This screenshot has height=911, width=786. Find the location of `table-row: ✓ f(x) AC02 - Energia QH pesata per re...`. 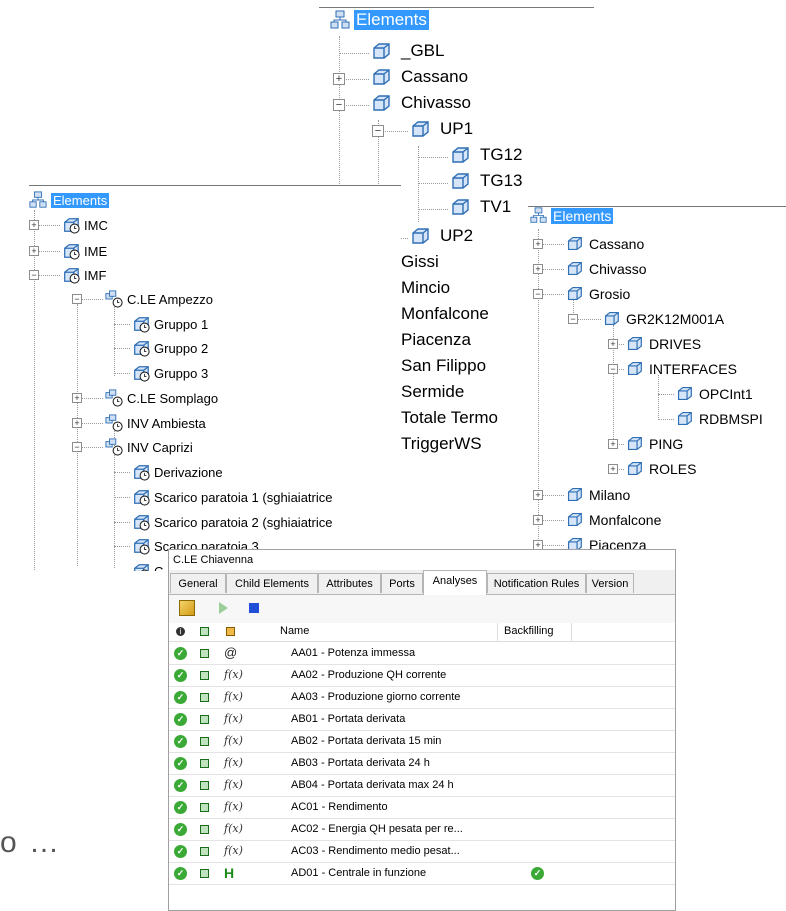

table-row: ✓ f(x) AC02 - Energia QH pesata per re... is located at coordinates (422, 829).